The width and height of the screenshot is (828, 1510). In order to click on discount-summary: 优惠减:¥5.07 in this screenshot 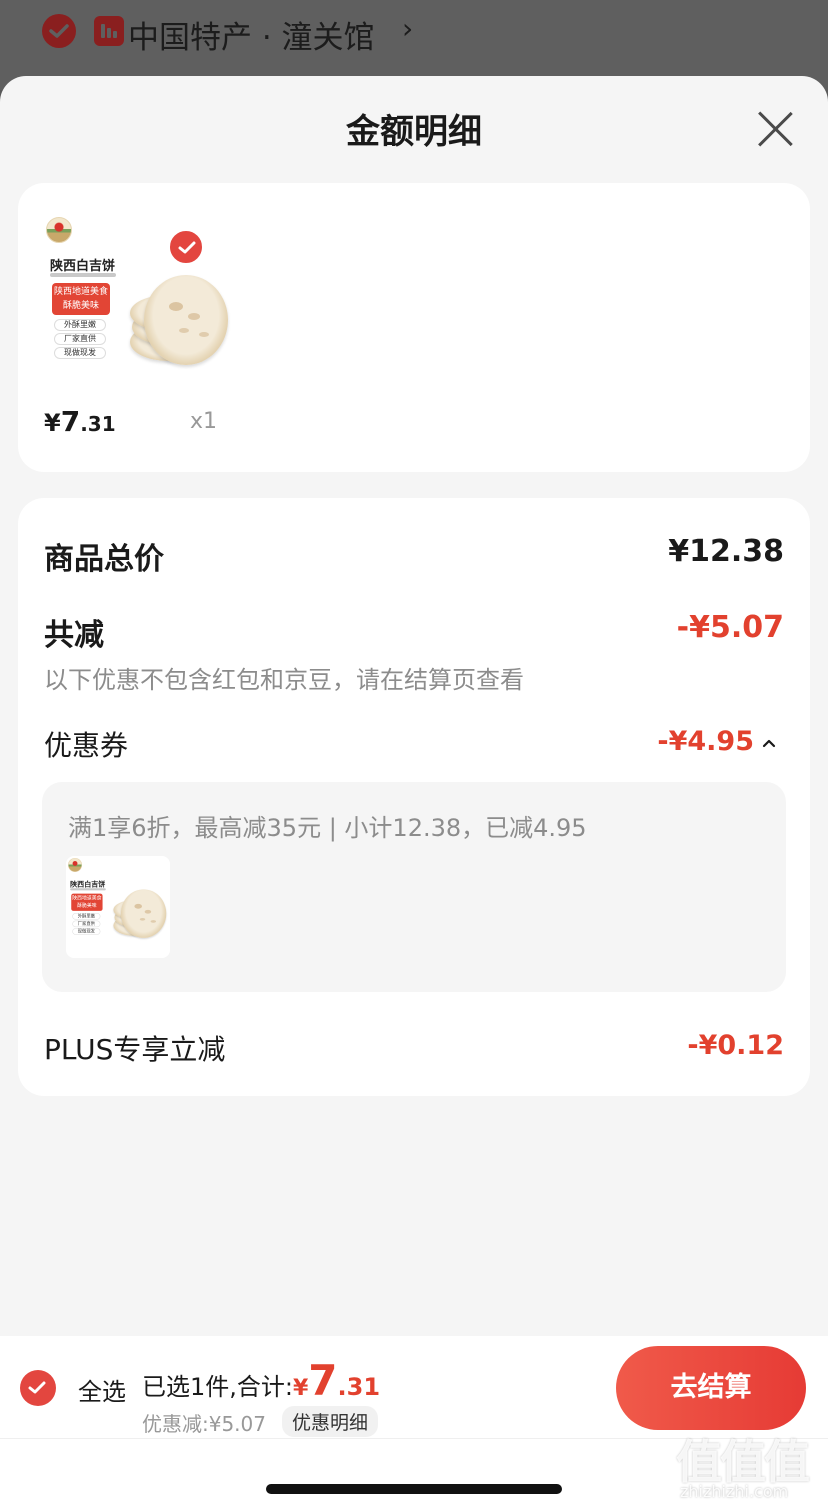, I will do `click(204, 1424)`.